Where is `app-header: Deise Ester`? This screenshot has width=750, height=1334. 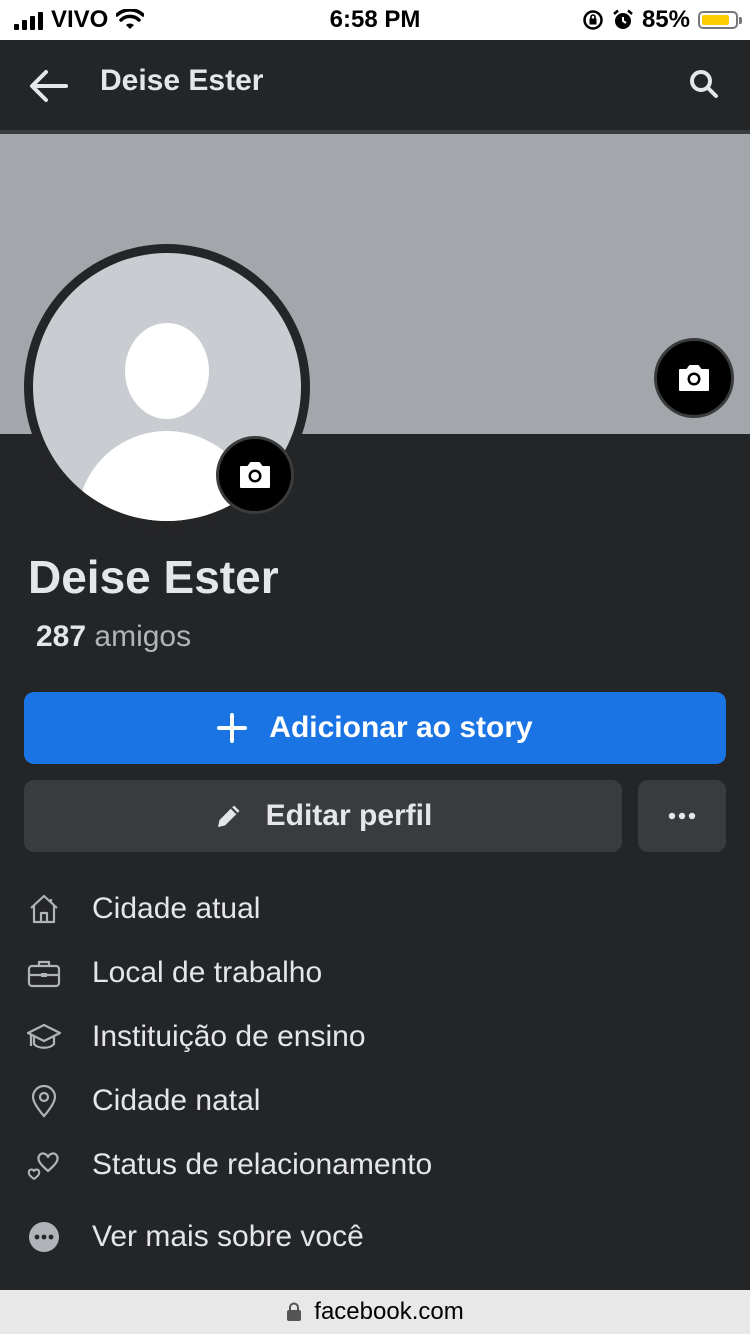 app-header: Deise Ester is located at coordinates (375, 85).